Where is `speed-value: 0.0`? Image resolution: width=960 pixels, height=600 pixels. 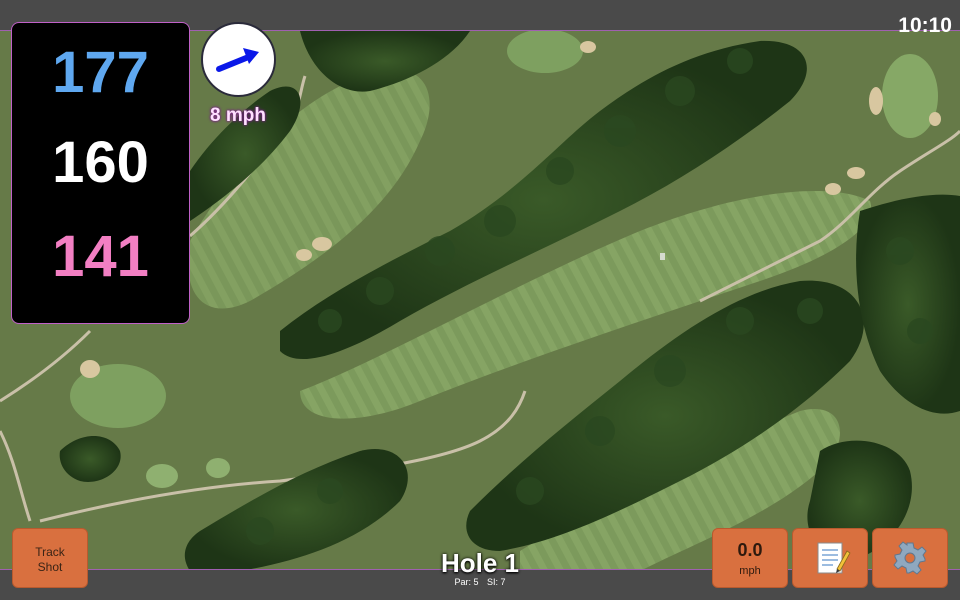 speed-value: 0.0 is located at coordinates (750, 550).